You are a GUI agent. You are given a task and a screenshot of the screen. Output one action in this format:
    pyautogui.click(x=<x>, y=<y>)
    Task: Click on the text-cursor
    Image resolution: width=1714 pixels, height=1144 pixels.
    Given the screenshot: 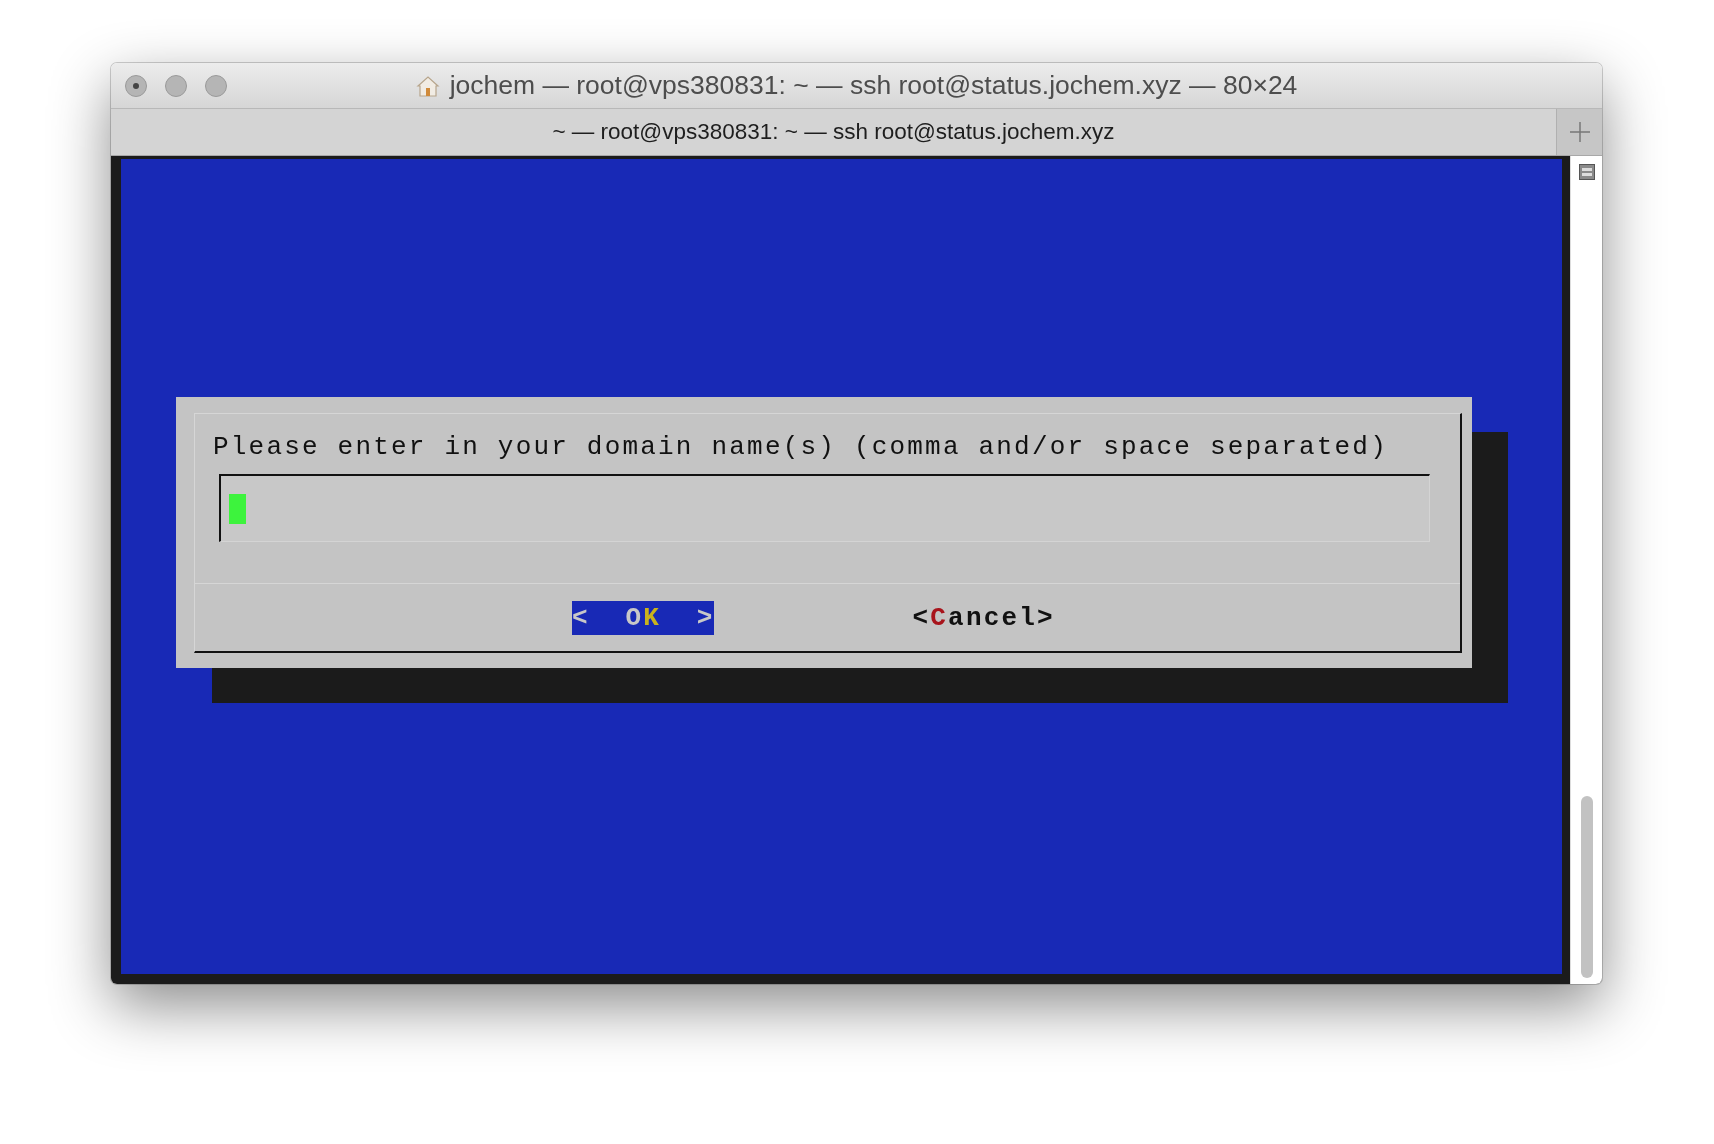 What is the action you would take?
    pyautogui.click(x=237, y=509)
    